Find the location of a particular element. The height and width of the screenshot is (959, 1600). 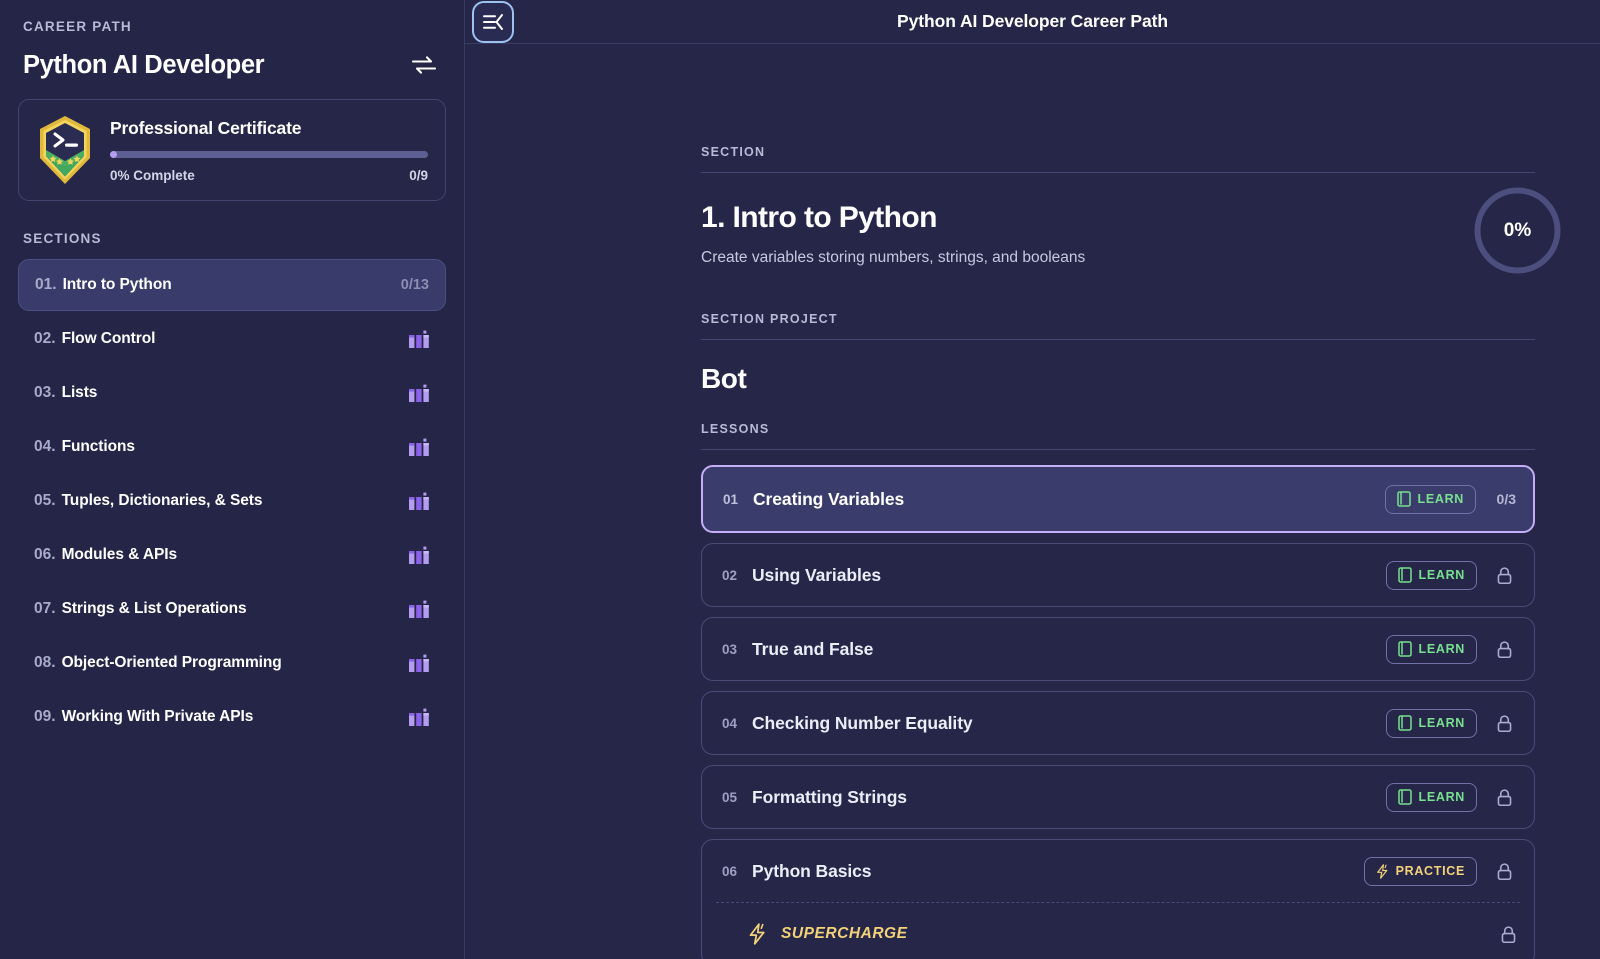

path-title: Python AI Developer is located at coordinates (144, 64).